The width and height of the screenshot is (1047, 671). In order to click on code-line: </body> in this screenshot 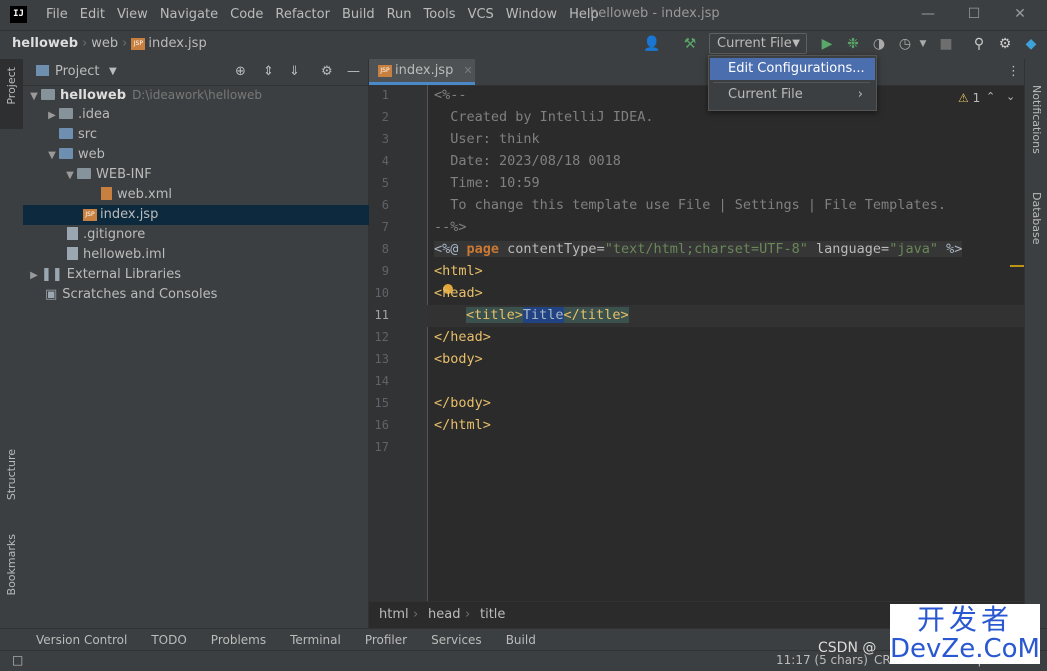, I will do `click(462, 403)`.